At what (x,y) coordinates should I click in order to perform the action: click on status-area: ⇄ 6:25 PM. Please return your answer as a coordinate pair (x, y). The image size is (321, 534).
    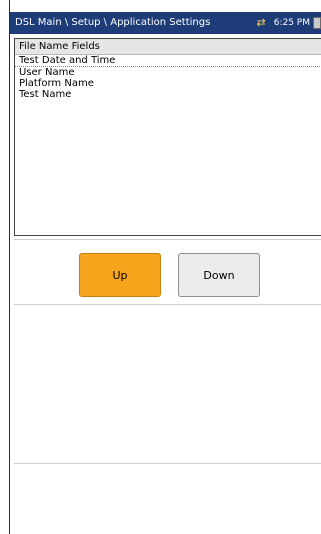
    Looking at the image, I should click on (289, 23).